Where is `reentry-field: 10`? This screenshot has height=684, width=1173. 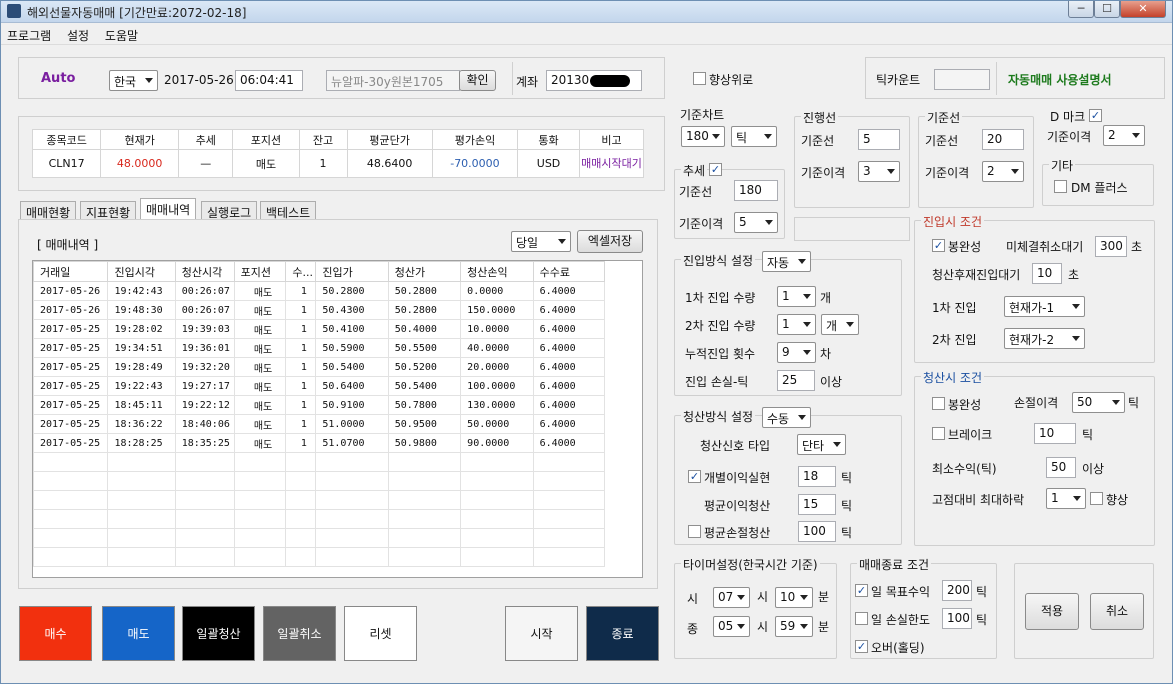 reentry-field: 10 is located at coordinates (1047, 273).